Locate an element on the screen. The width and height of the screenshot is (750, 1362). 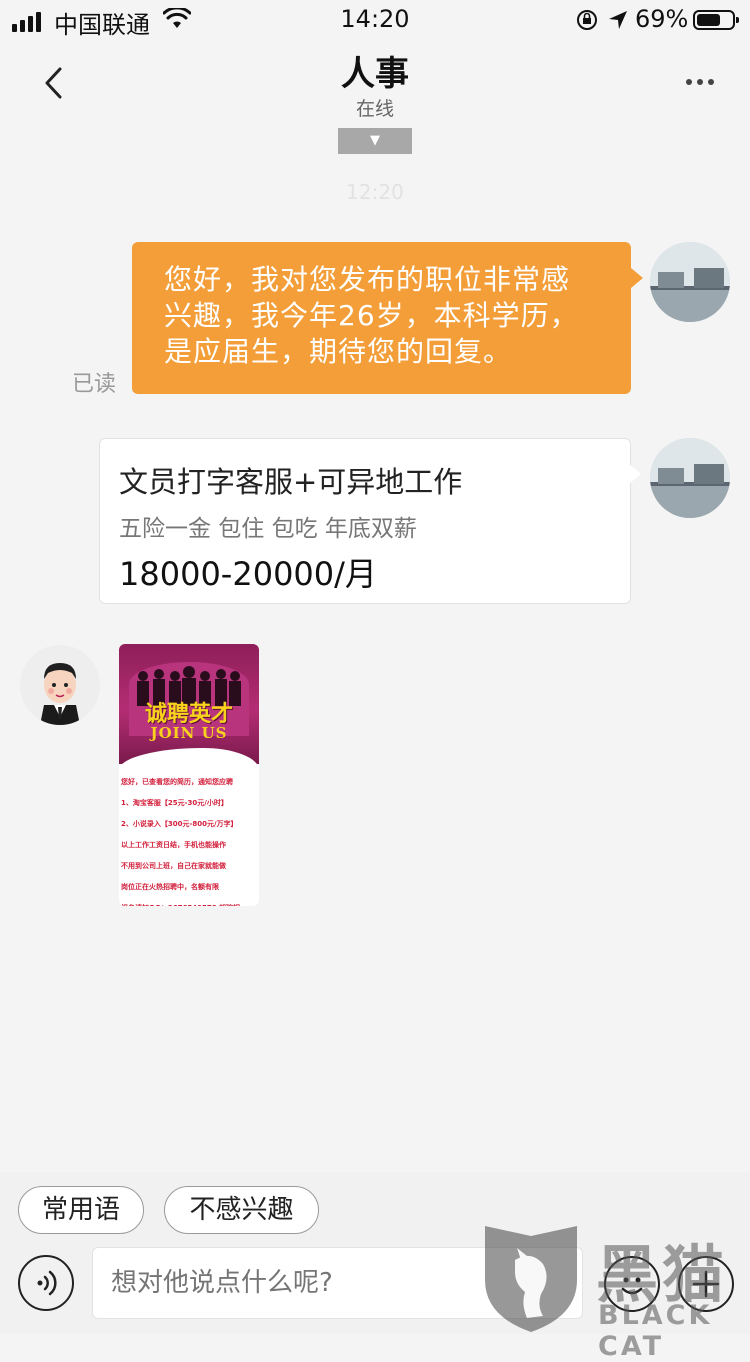
poster-line: 2、小说录入【300元-800元/万字】 is located at coordinates (179, 824).